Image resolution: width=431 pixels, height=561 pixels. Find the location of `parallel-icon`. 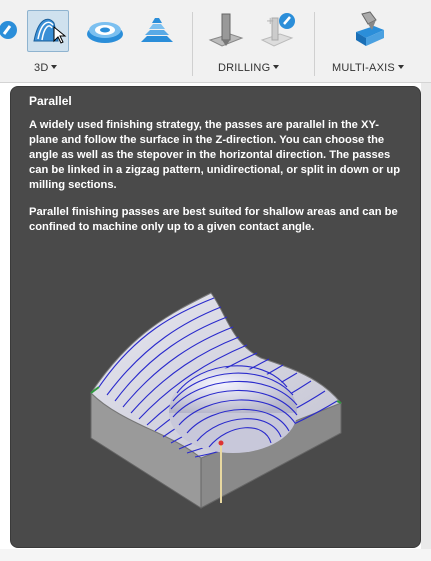

parallel-icon is located at coordinates (48, 31).